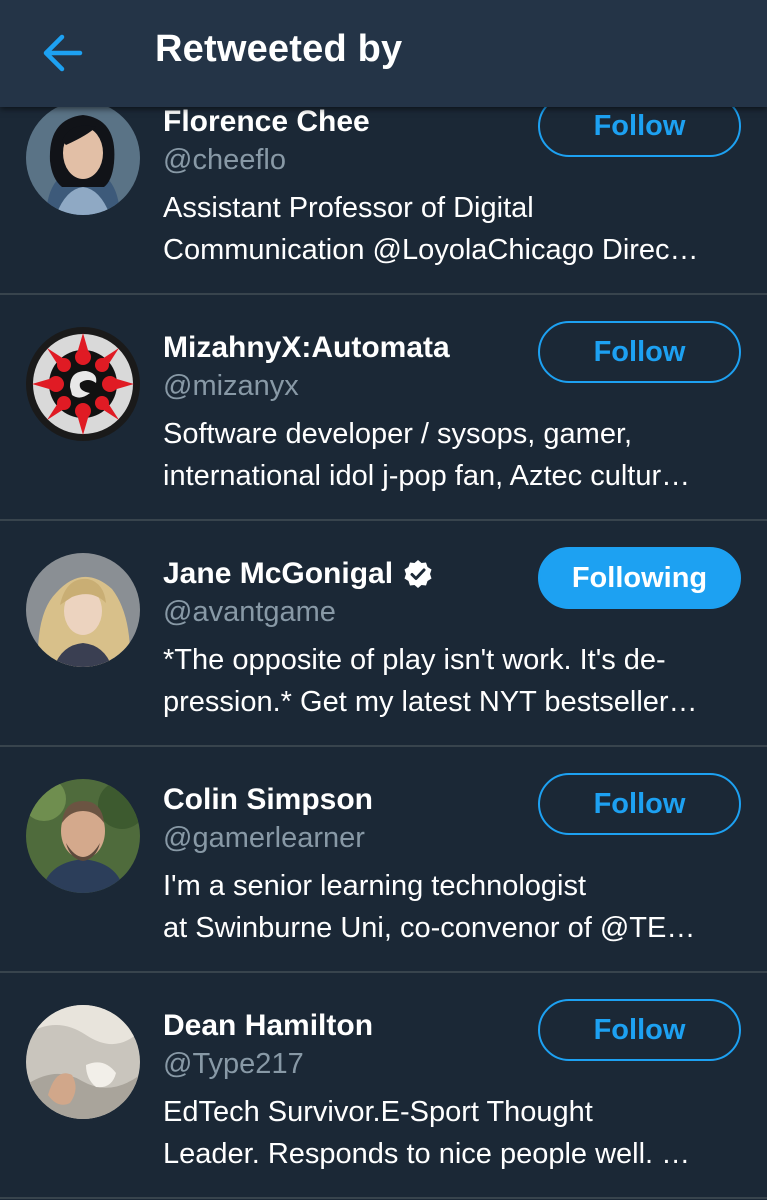 The width and height of the screenshot is (767, 1200). I want to click on user-handle: @gamerlearner, so click(264, 838).